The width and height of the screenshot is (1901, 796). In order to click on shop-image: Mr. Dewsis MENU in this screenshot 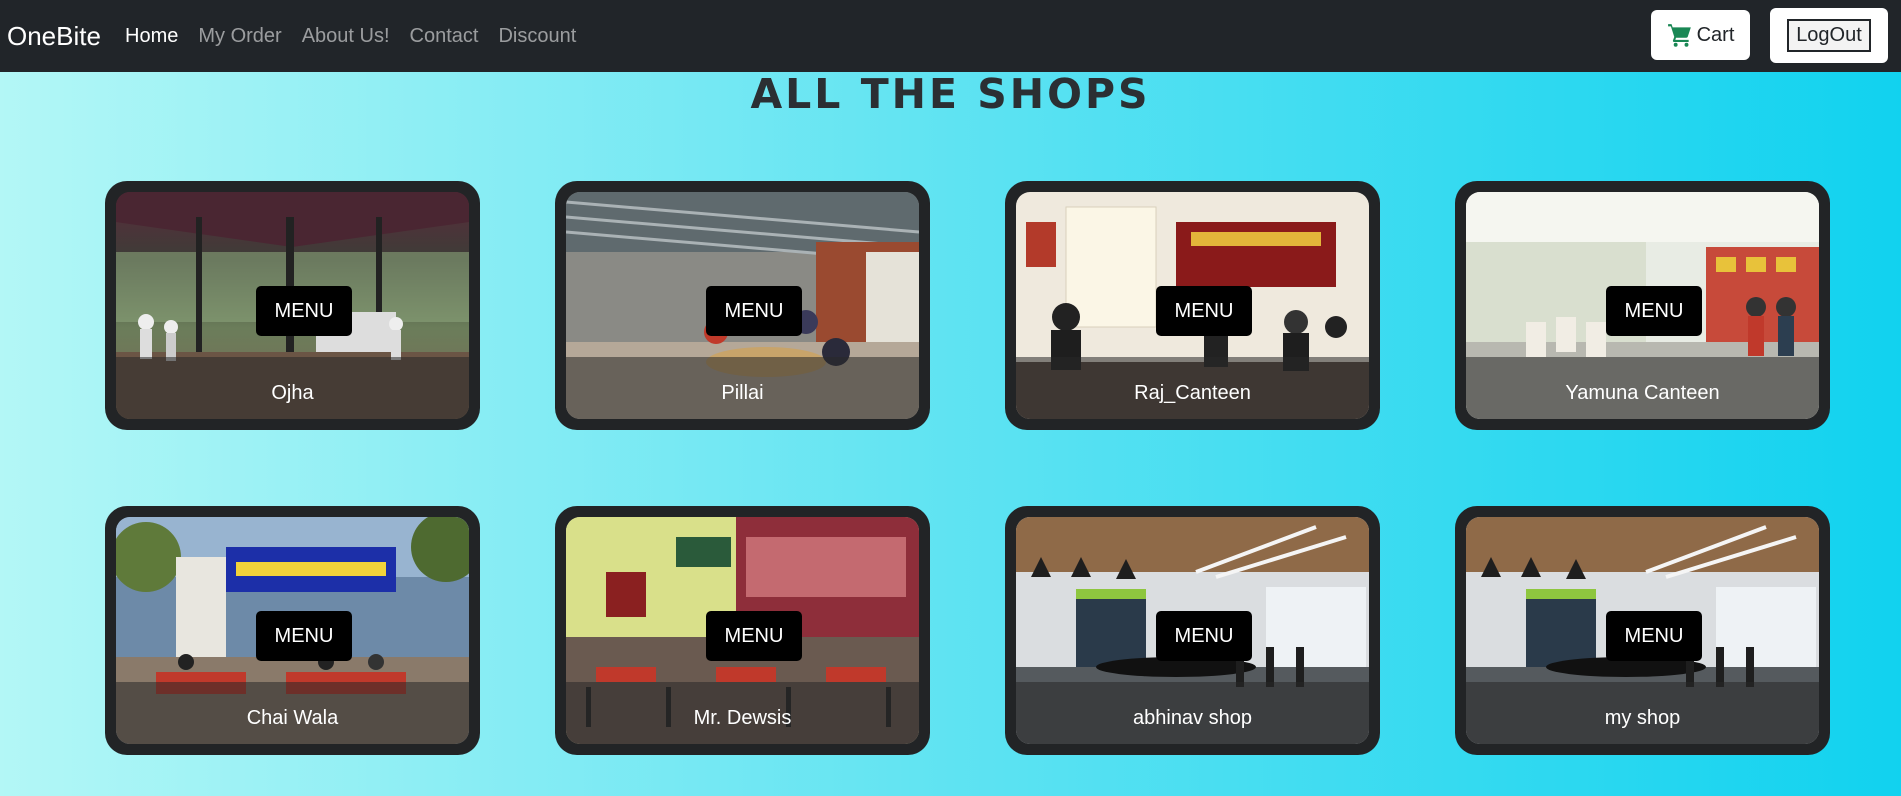, I will do `click(742, 630)`.